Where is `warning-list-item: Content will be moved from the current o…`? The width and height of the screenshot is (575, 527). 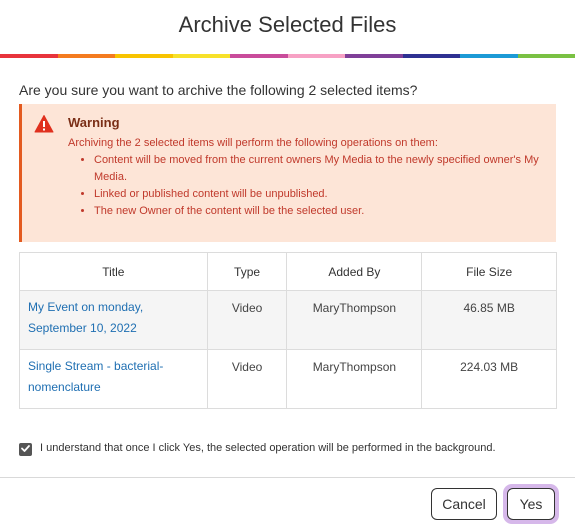
warning-list-item: Content will be moved from the current o… is located at coordinates (324, 169).